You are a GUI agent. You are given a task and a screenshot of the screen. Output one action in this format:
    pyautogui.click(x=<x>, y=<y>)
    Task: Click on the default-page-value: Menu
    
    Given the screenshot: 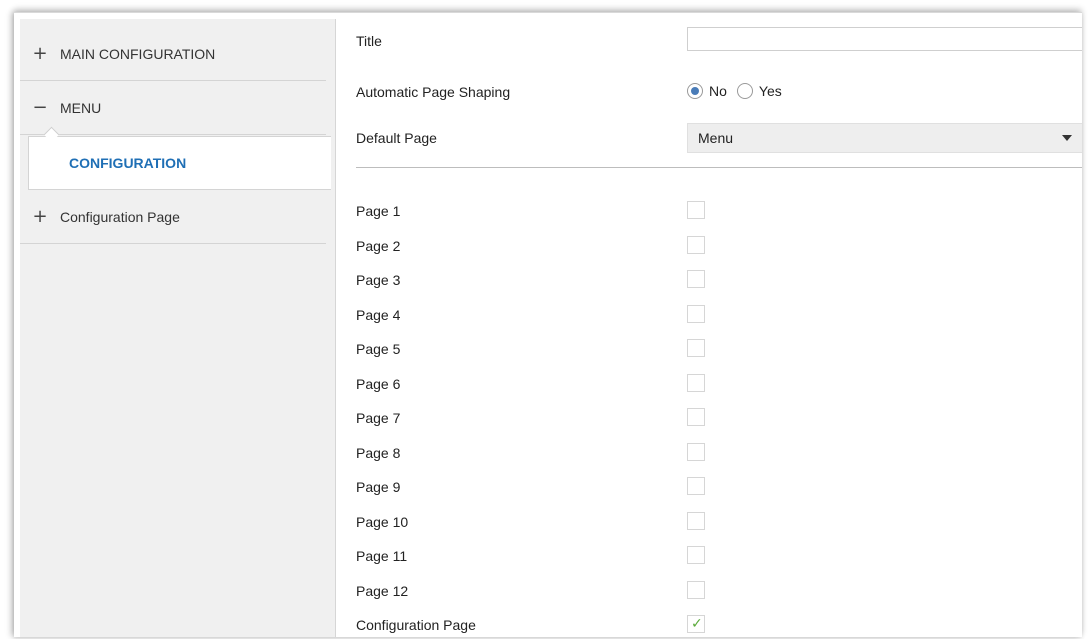 What is the action you would take?
    pyautogui.click(x=716, y=138)
    